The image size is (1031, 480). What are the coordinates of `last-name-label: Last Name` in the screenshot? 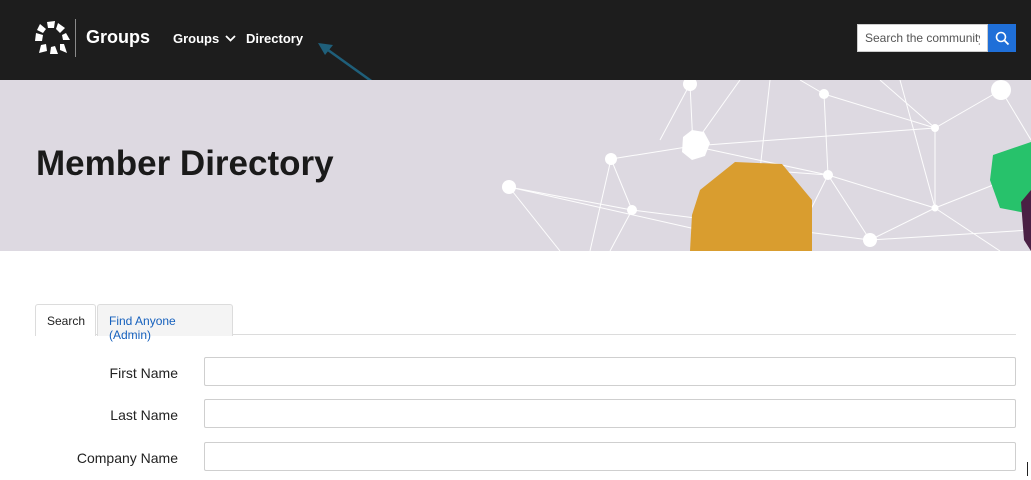 It's located at (144, 415).